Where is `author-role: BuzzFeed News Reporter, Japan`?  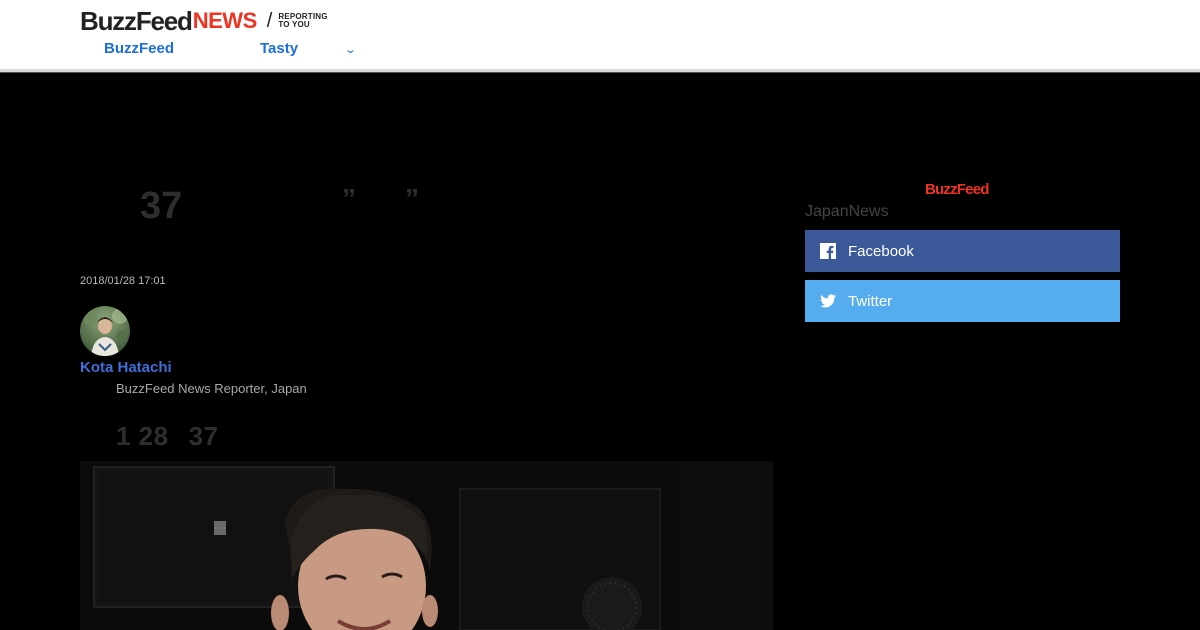 author-role: BuzzFeed News Reporter, Japan is located at coordinates (211, 388).